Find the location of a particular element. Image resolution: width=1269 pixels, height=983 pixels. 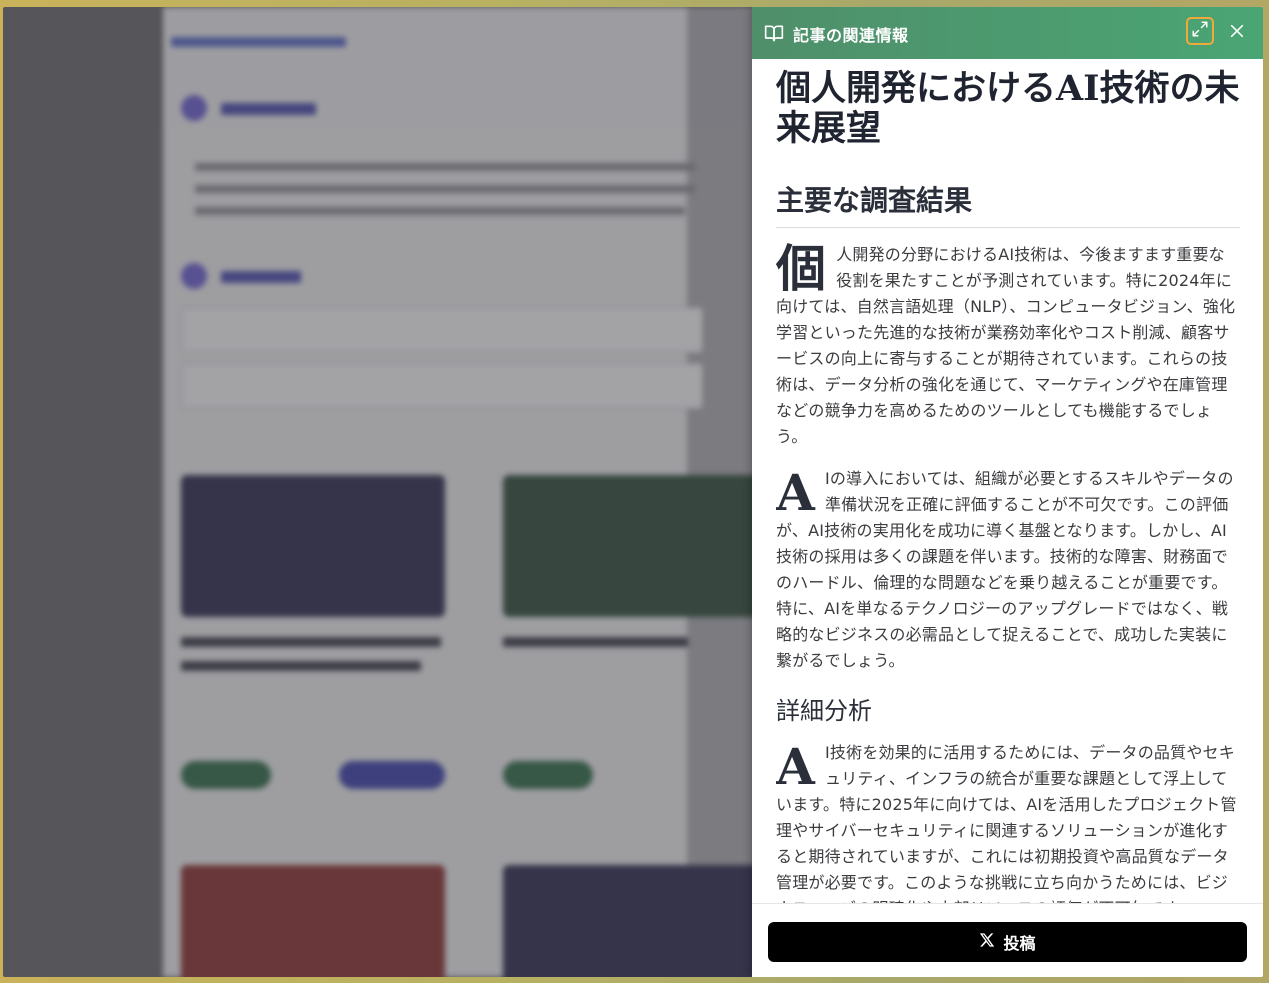

section-heading: 主要な調査結果 is located at coordinates (1008, 205).